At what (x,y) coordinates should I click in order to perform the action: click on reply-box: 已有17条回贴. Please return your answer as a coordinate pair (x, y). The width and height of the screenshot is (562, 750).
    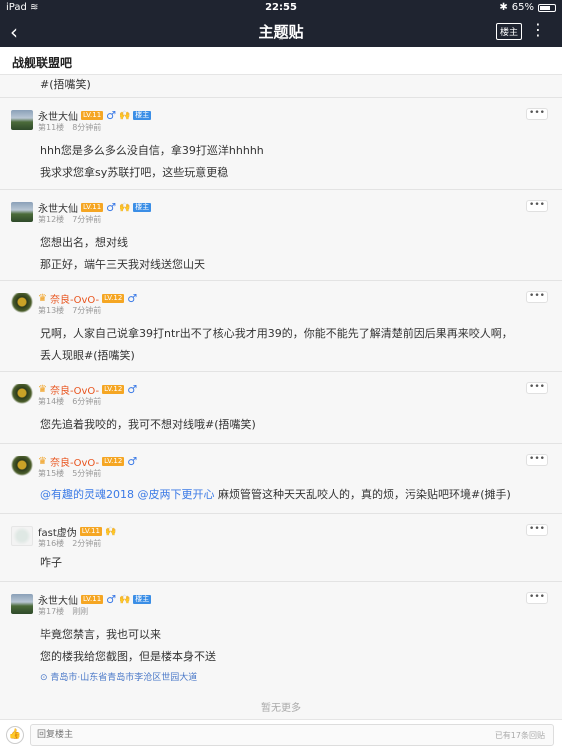
    Looking at the image, I should click on (292, 735).